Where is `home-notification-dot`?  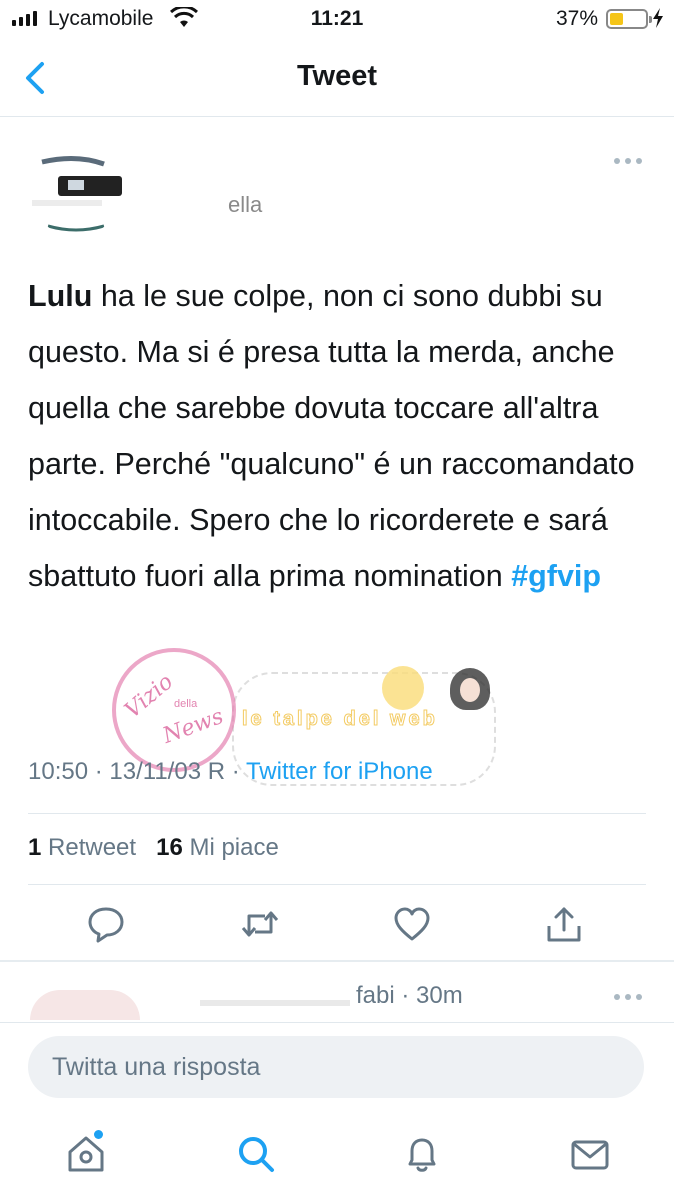
home-notification-dot is located at coordinates (98, 1134).